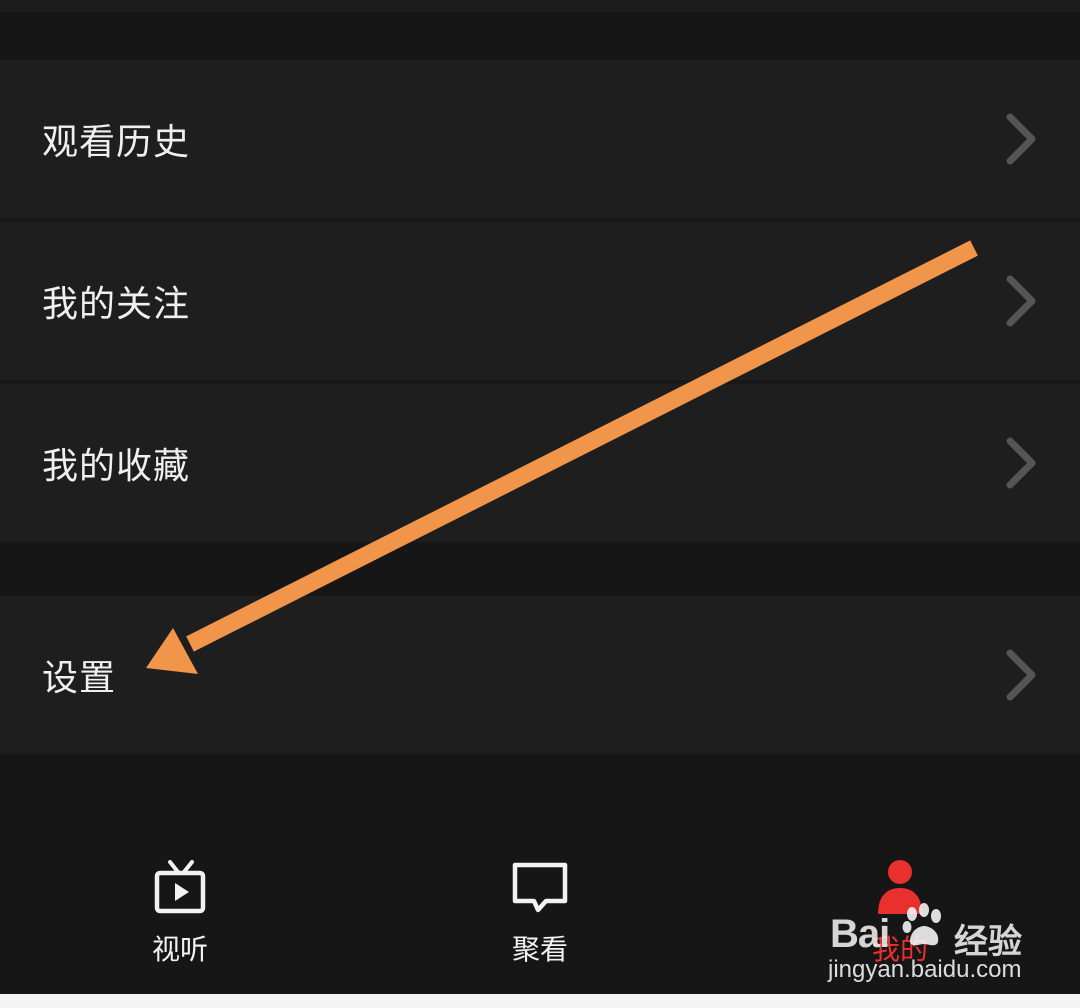  I want to click on tv-play-icon, so click(180, 887).